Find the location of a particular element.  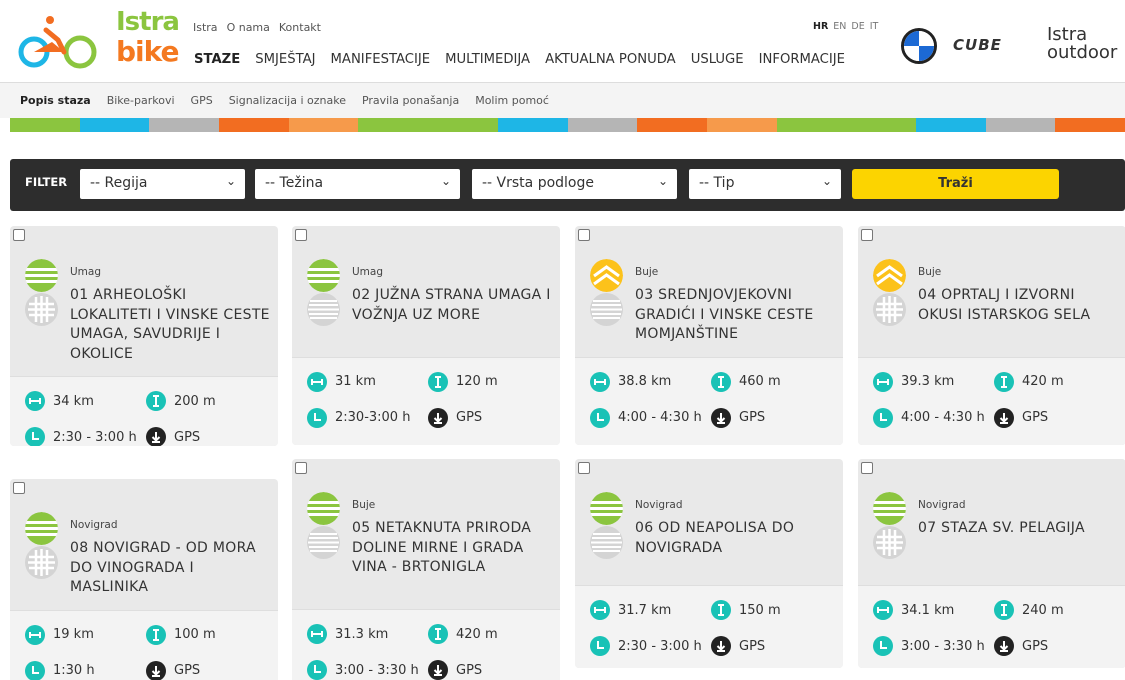

regija-select: -- Regija ⌄ is located at coordinates (162, 184).